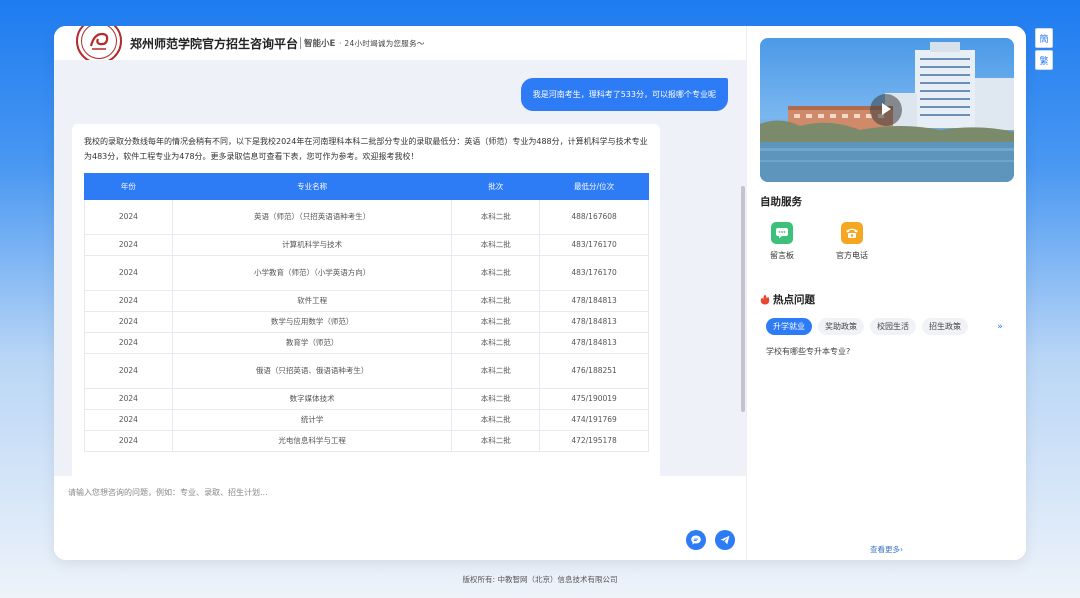 The width and height of the screenshot is (1080, 598). I want to click on chevron-right-icon: ›, so click(901, 549).